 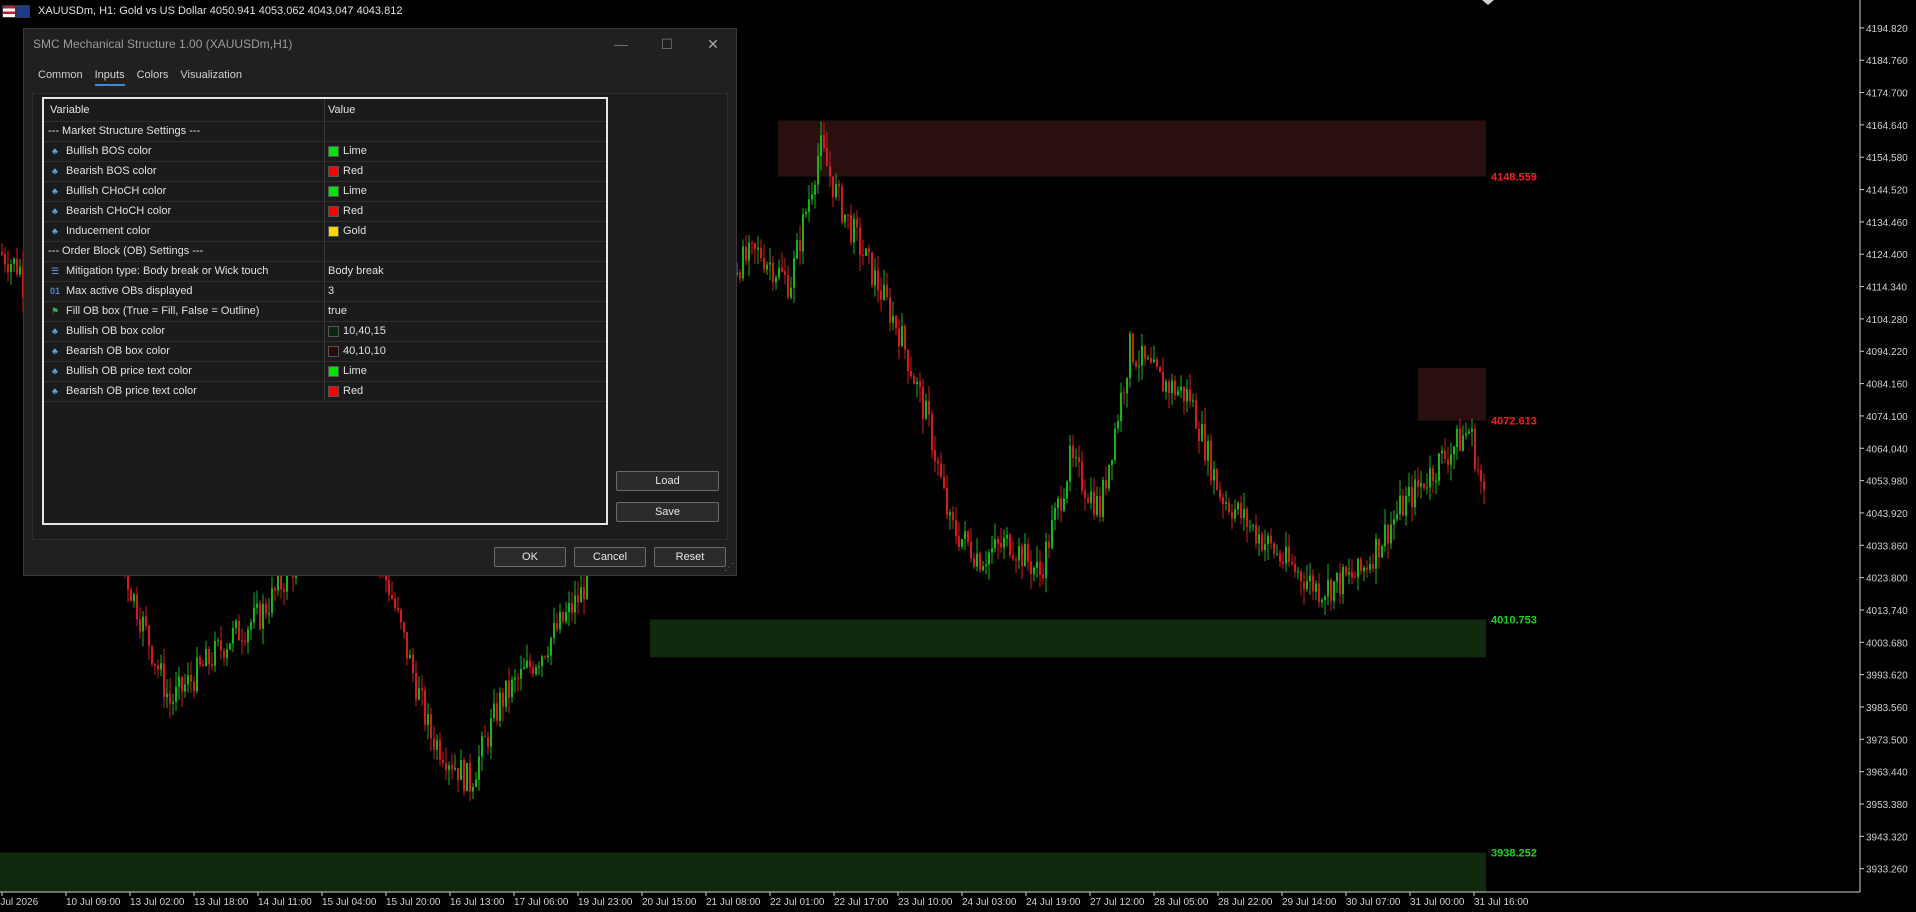 I want to click on close-icon: ✕, so click(x=713, y=44).